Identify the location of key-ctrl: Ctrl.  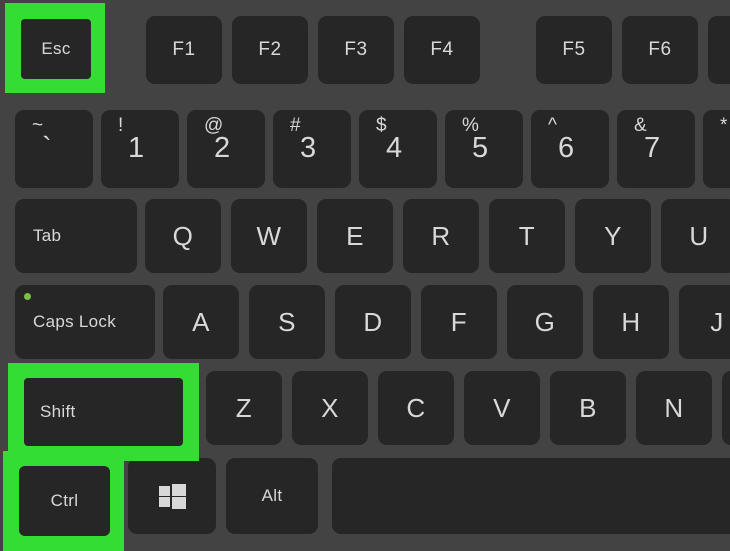
(64, 501).